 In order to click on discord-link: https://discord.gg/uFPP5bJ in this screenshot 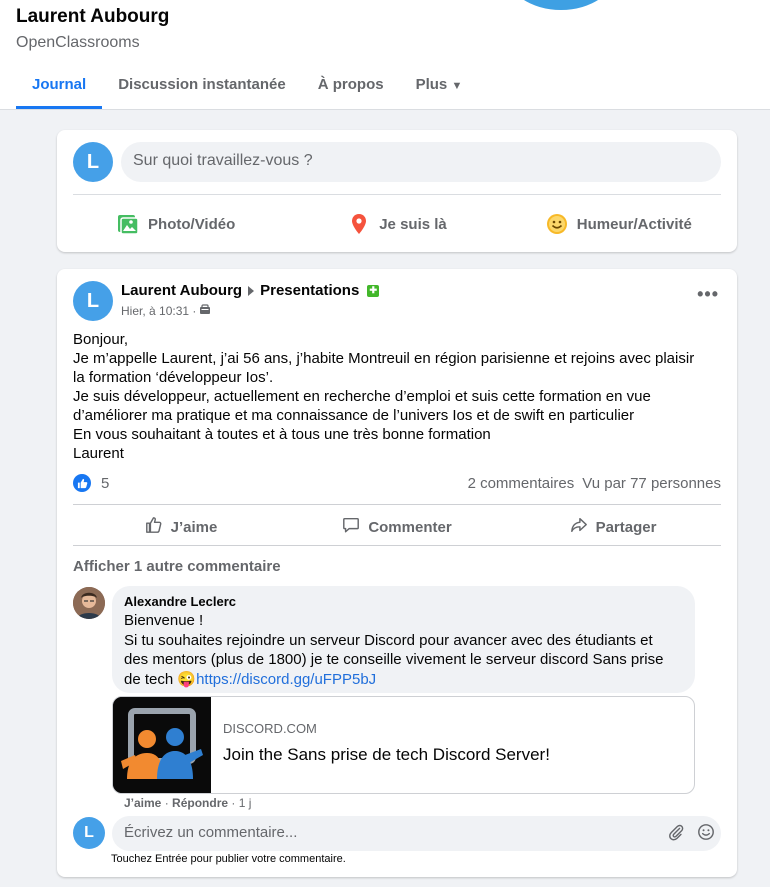, I will do `click(286, 679)`.